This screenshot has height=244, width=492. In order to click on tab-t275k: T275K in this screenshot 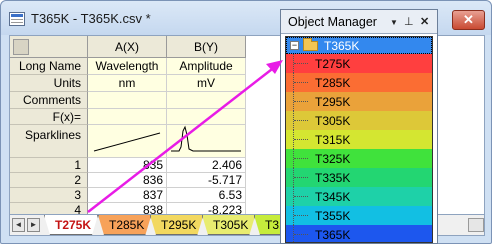, I will do `click(71, 225)`.